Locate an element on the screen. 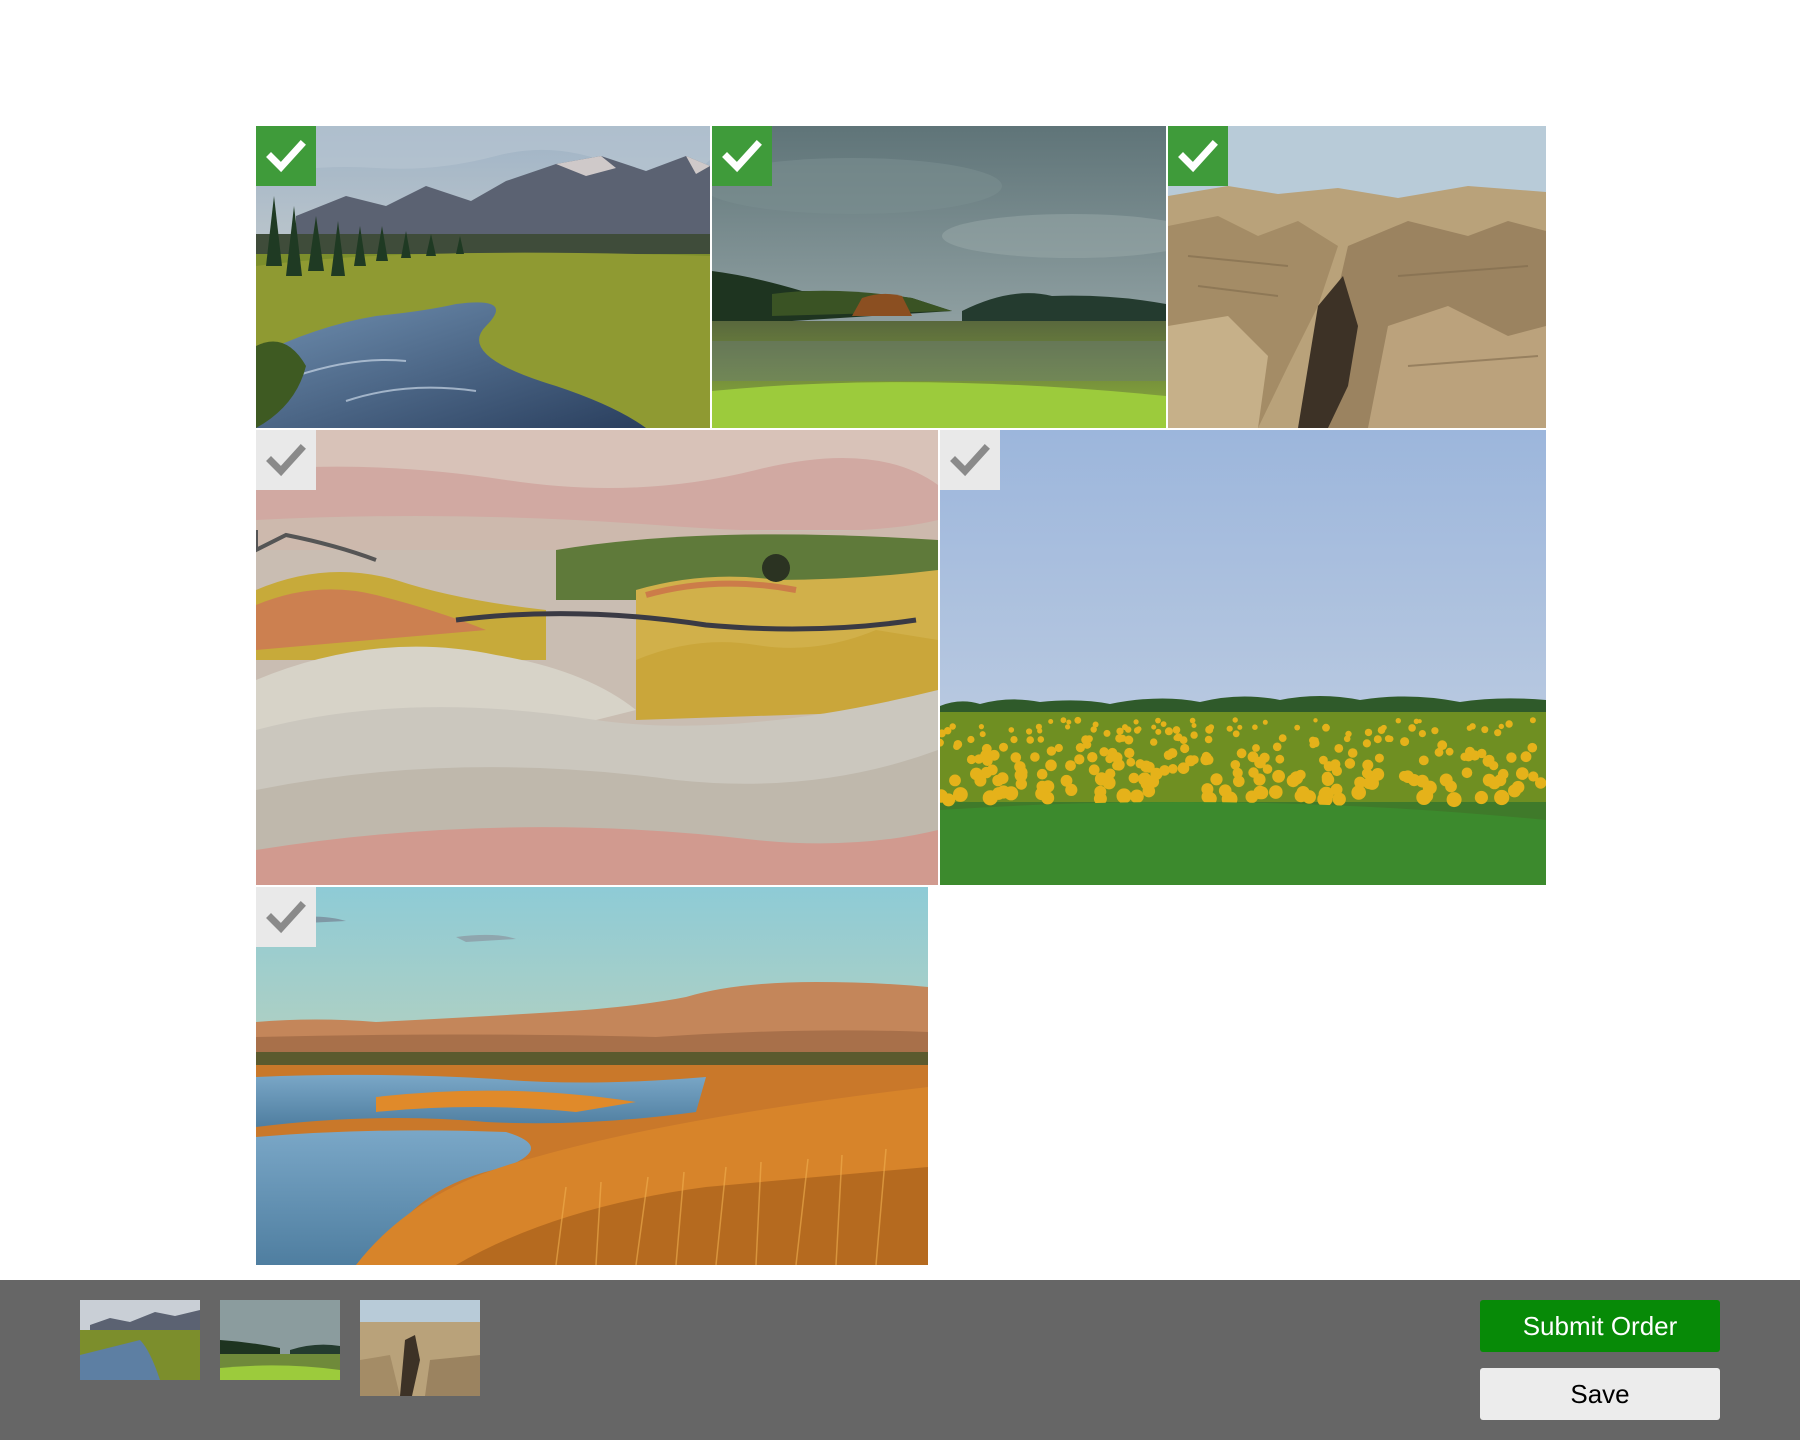 The height and width of the screenshot is (1440, 1800). save-button: Save is located at coordinates (1600, 1394).